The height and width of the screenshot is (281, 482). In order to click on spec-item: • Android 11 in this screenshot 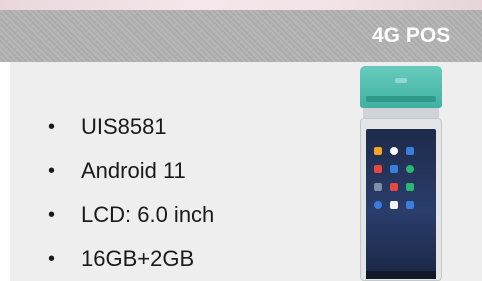, I will do `click(131, 179)`.